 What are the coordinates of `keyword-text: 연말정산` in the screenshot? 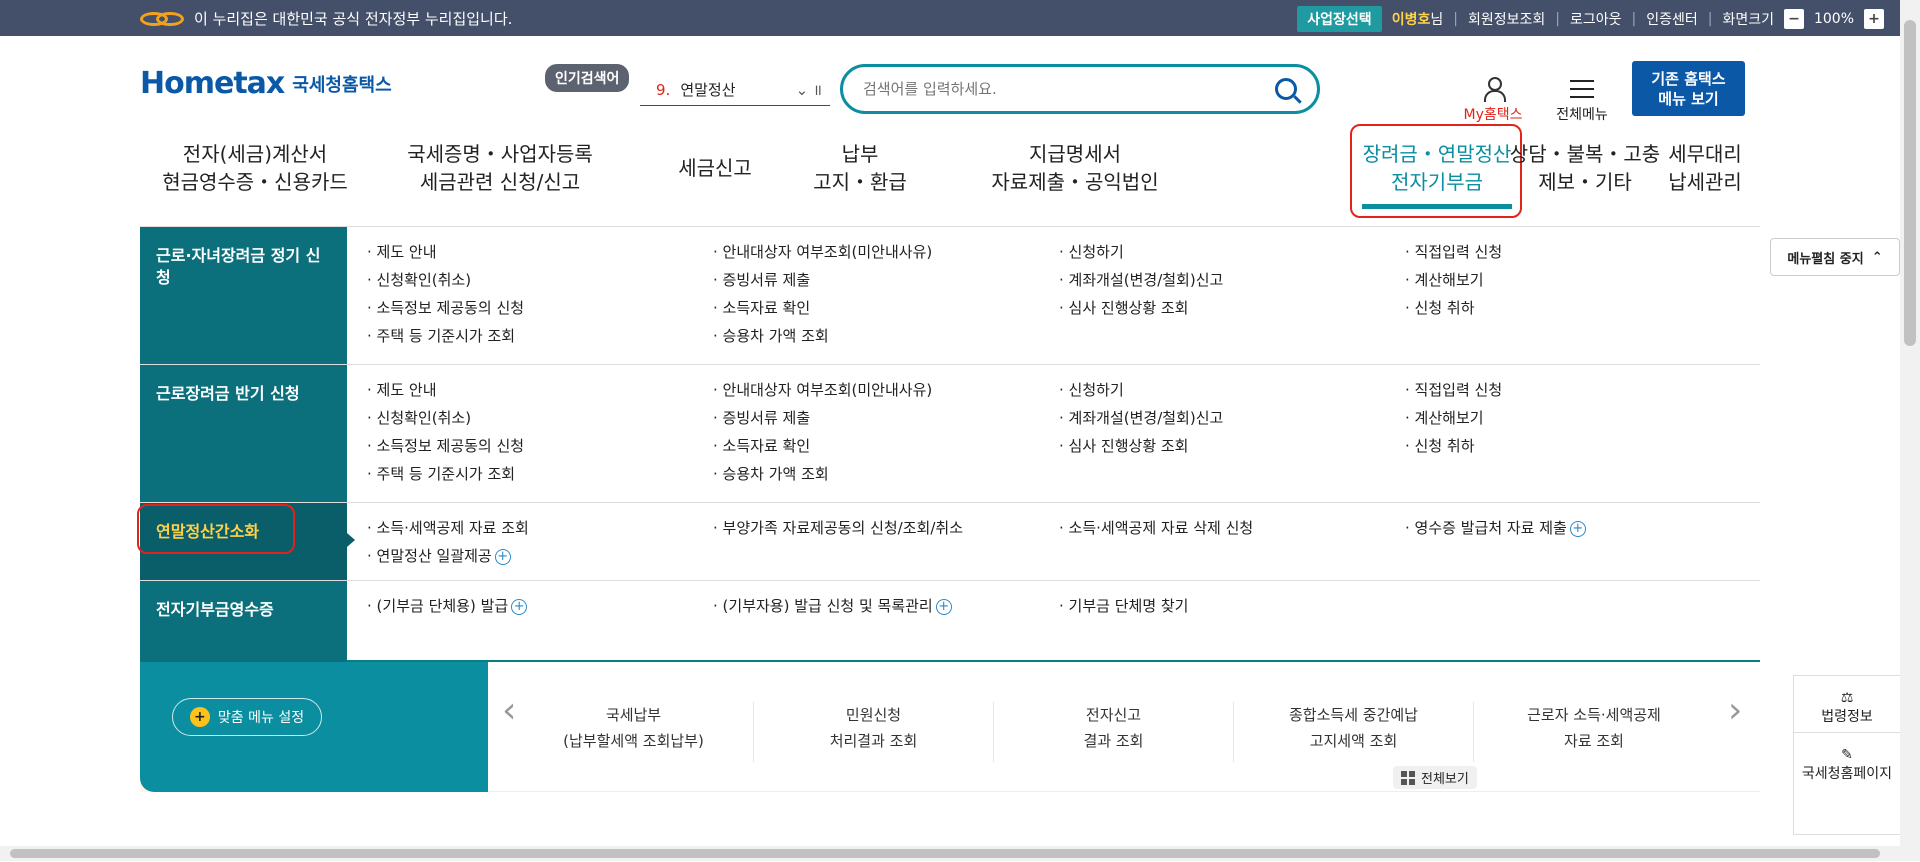 It's located at (708, 90).